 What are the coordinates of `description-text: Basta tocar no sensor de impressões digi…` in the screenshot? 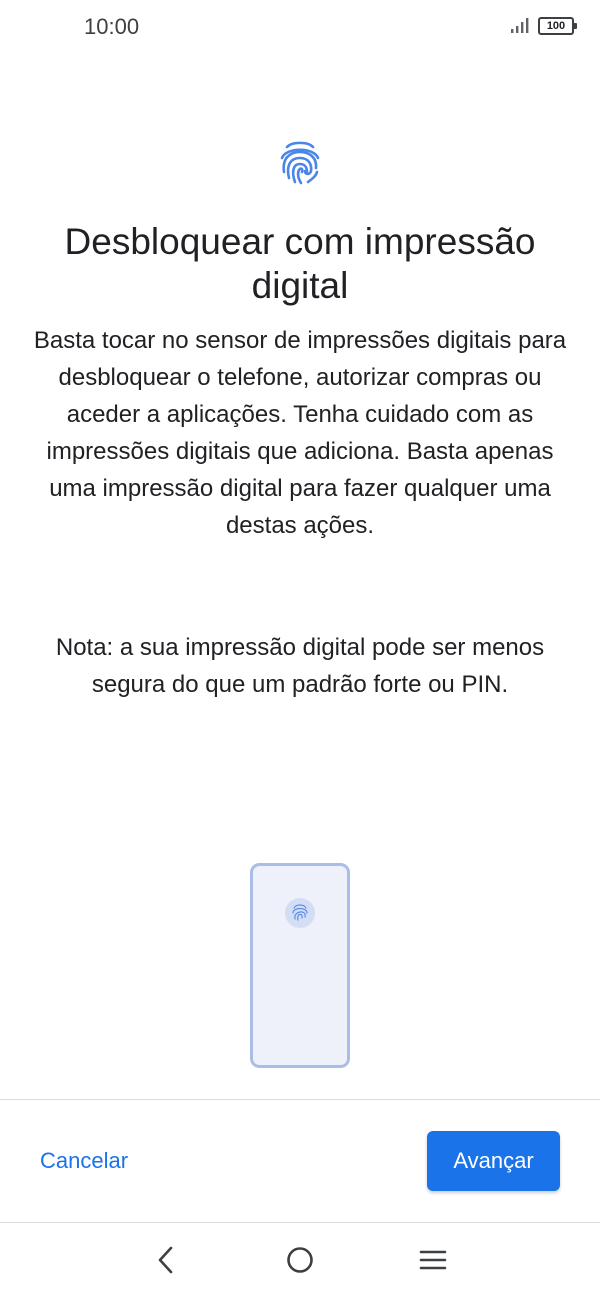 It's located at (300, 433).